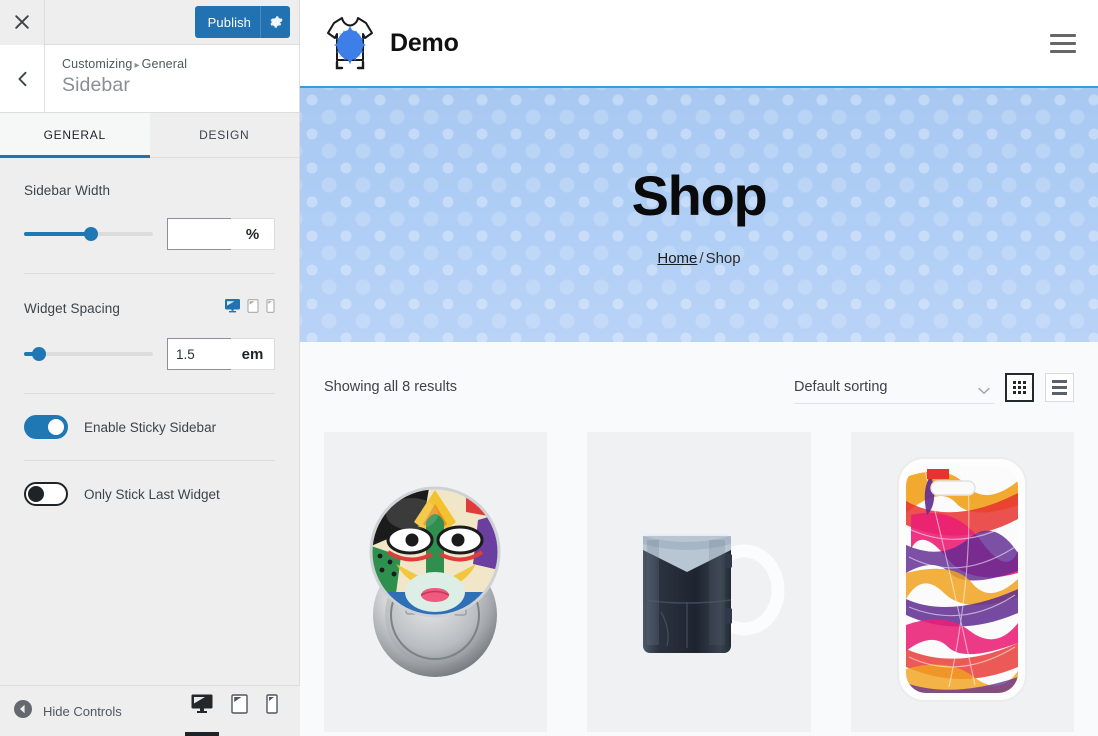 The width and height of the screenshot is (1098, 736). Describe the element at coordinates (58, 234) in the screenshot. I see `slider-fill` at that location.